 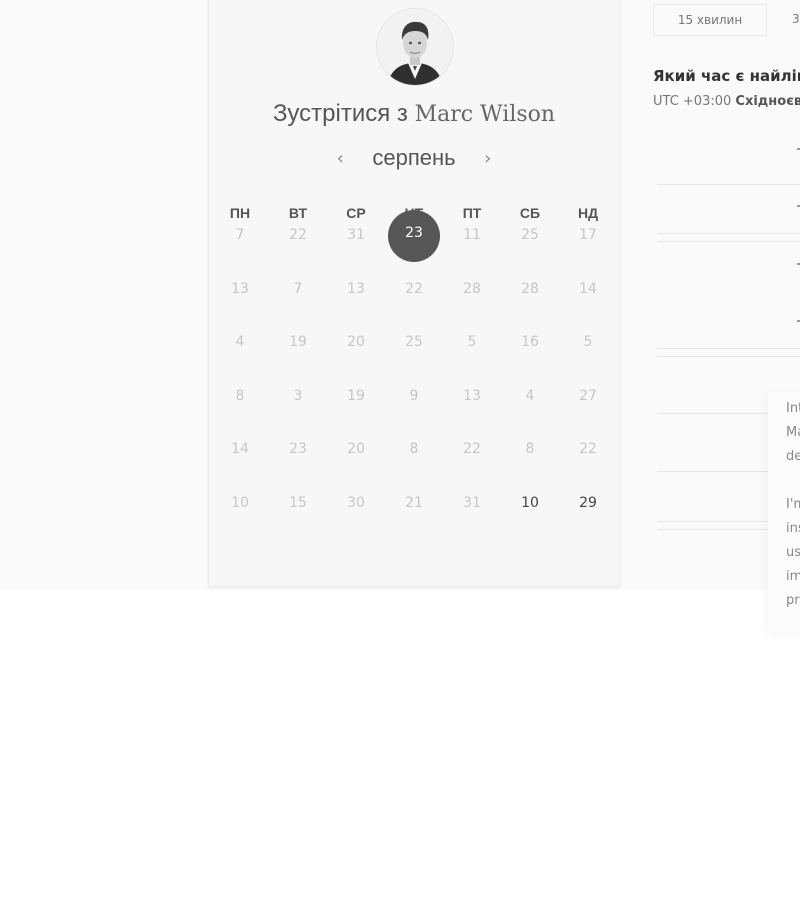 What do you see at coordinates (472, 235) in the screenshot?
I see `calendar-day: 11` at bounding box center [472, 235].